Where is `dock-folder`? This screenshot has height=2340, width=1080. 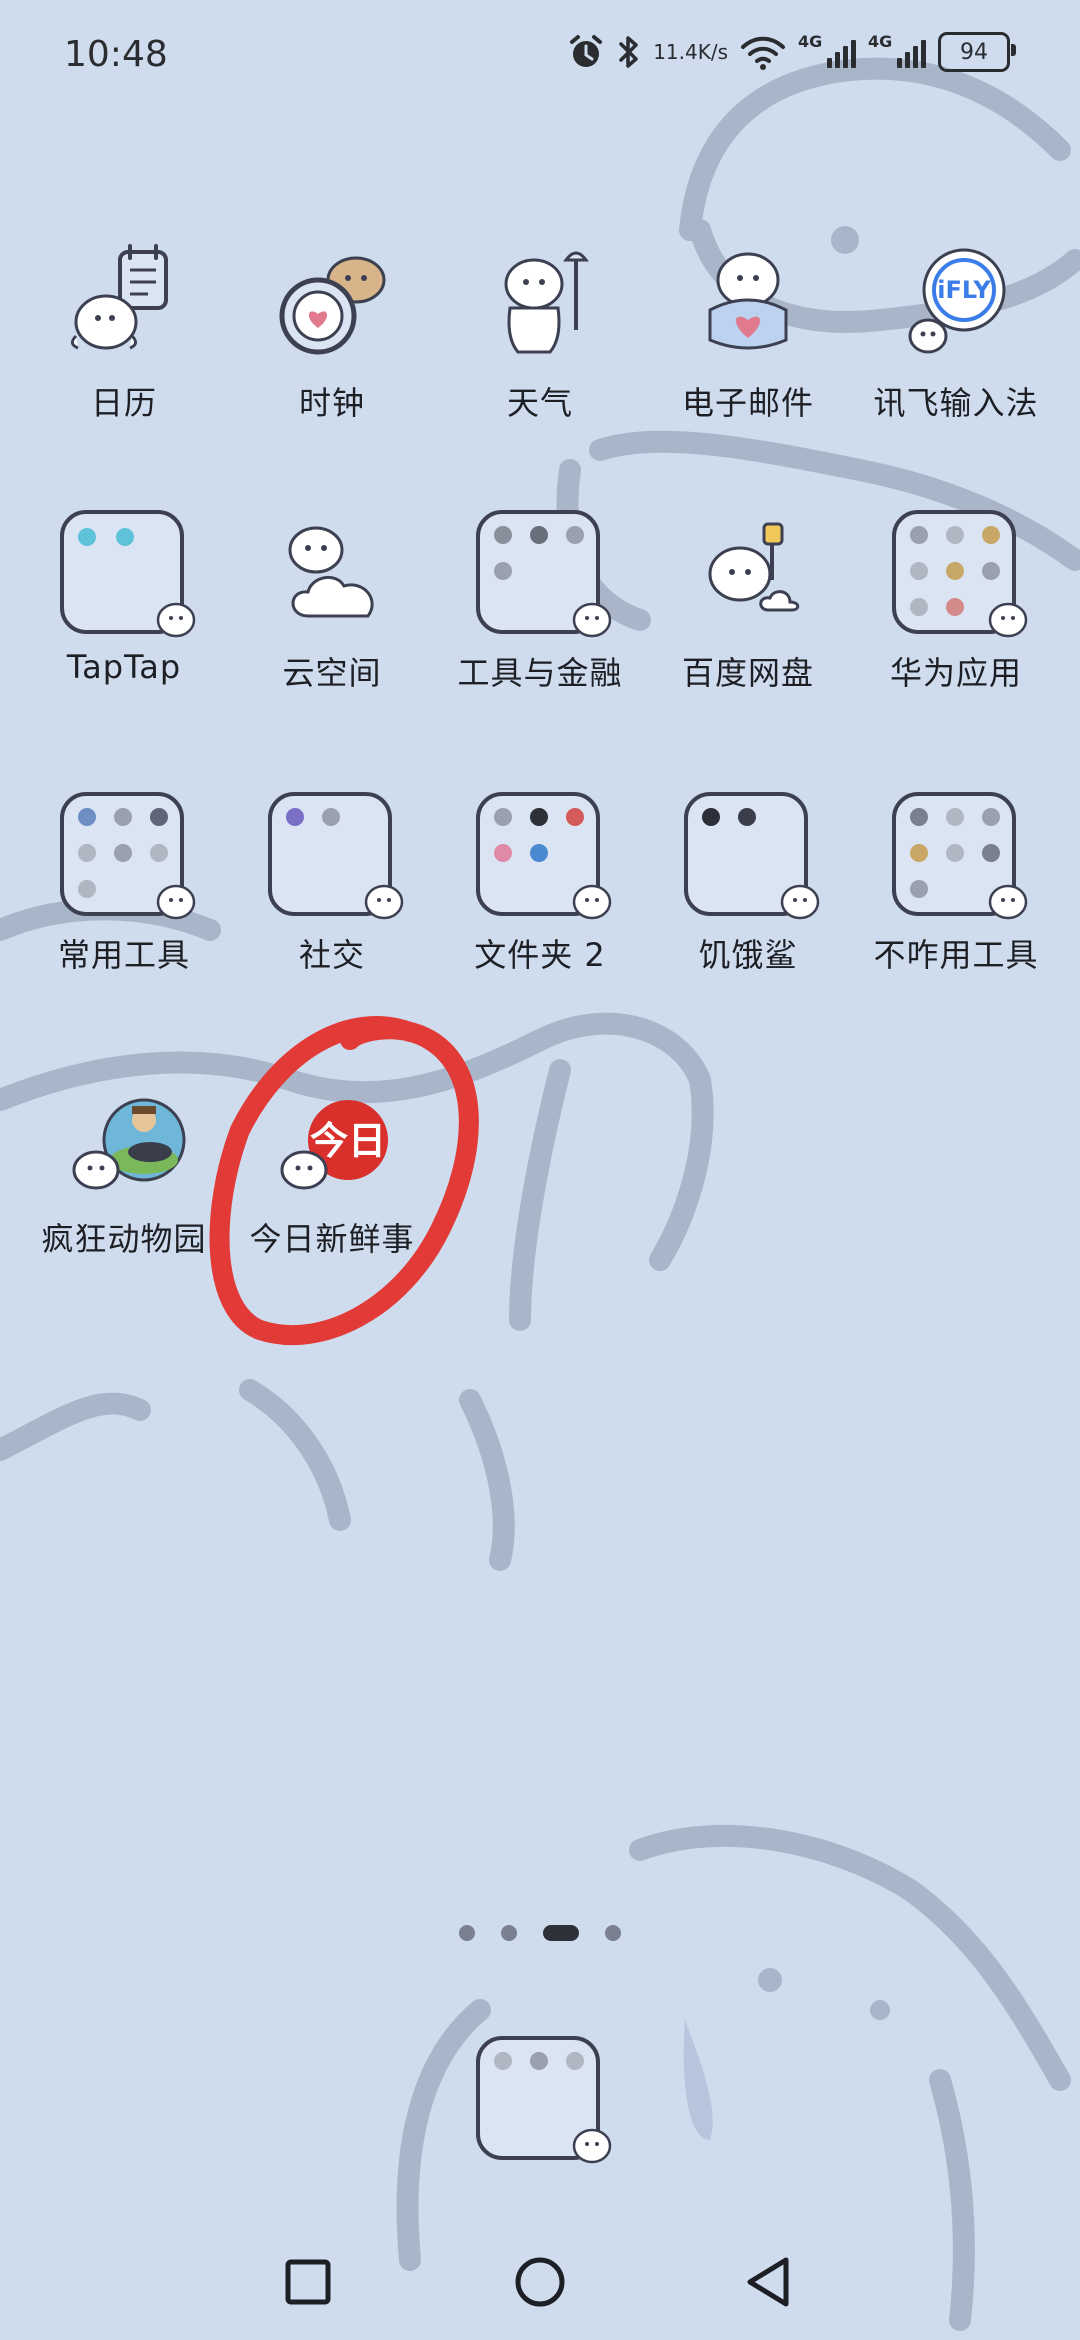
dock-folder is located at coordinates (540, 2136).